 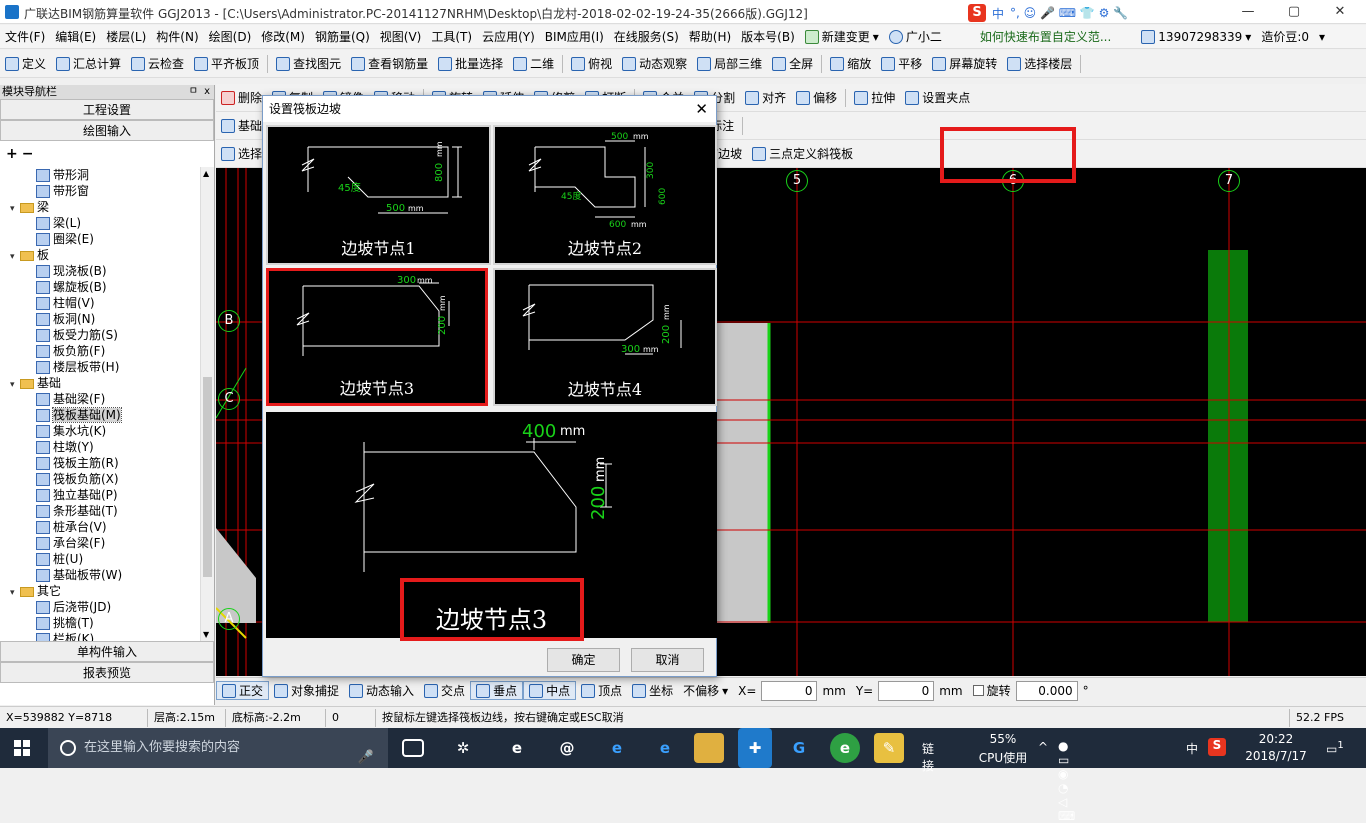 What do you see at coordinates (792, 63) in the screenshot?
I see `toolbar-button: 全屏` at bounding box center [792, 63].